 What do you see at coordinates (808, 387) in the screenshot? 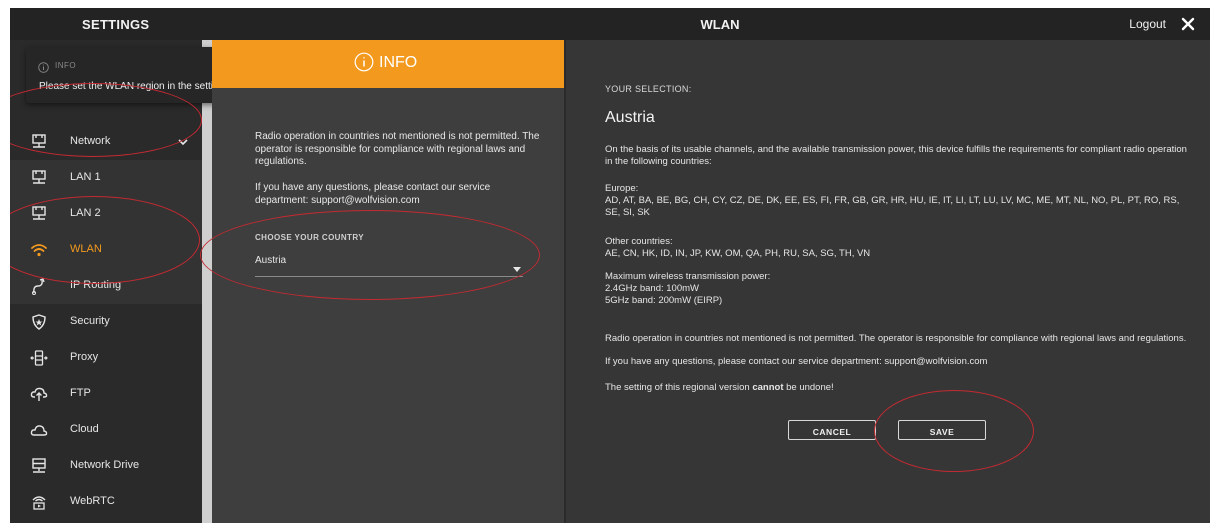
I see `warning-text-end: be undone!` at bounding box center [808, 387].